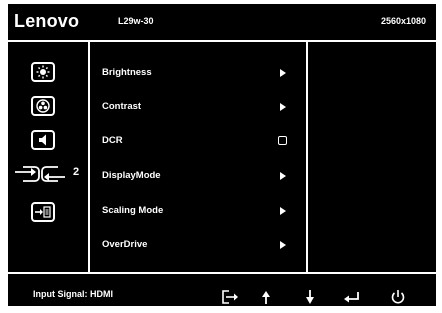 The image size is (442, 313). I want to click on power-button, so click(398, 297).